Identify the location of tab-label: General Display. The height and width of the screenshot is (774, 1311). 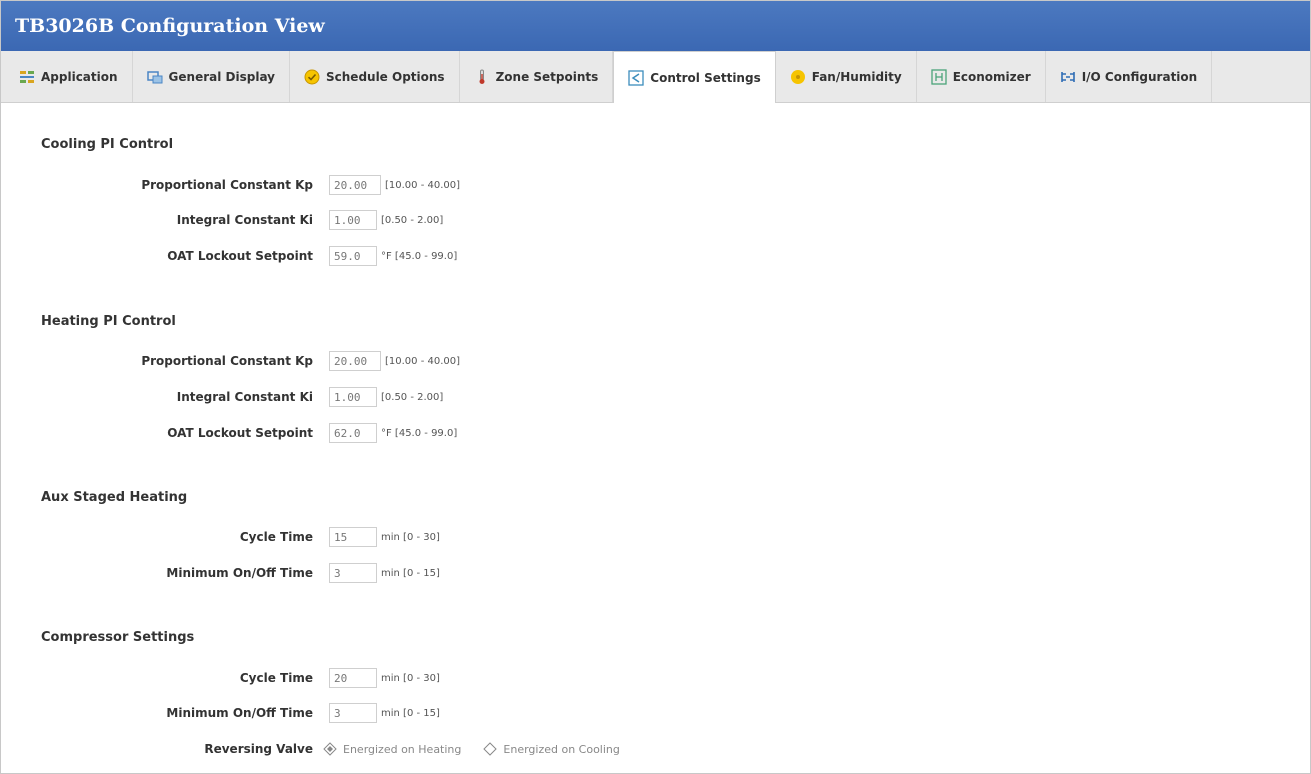
(221, 76).